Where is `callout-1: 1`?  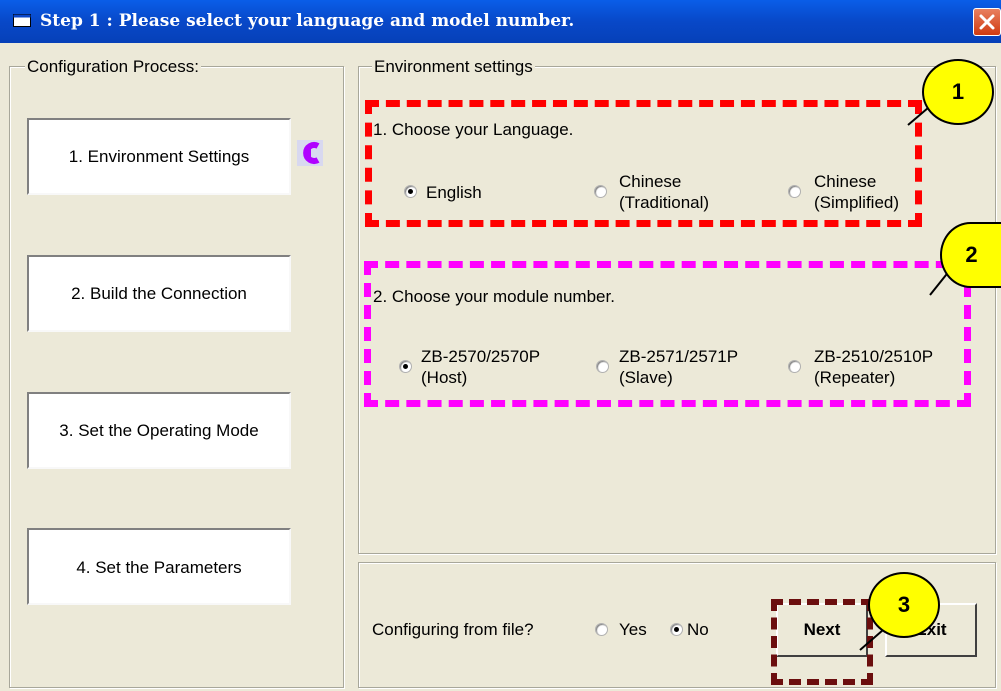
callout-1: 1 is located at coordinates (958, 92).